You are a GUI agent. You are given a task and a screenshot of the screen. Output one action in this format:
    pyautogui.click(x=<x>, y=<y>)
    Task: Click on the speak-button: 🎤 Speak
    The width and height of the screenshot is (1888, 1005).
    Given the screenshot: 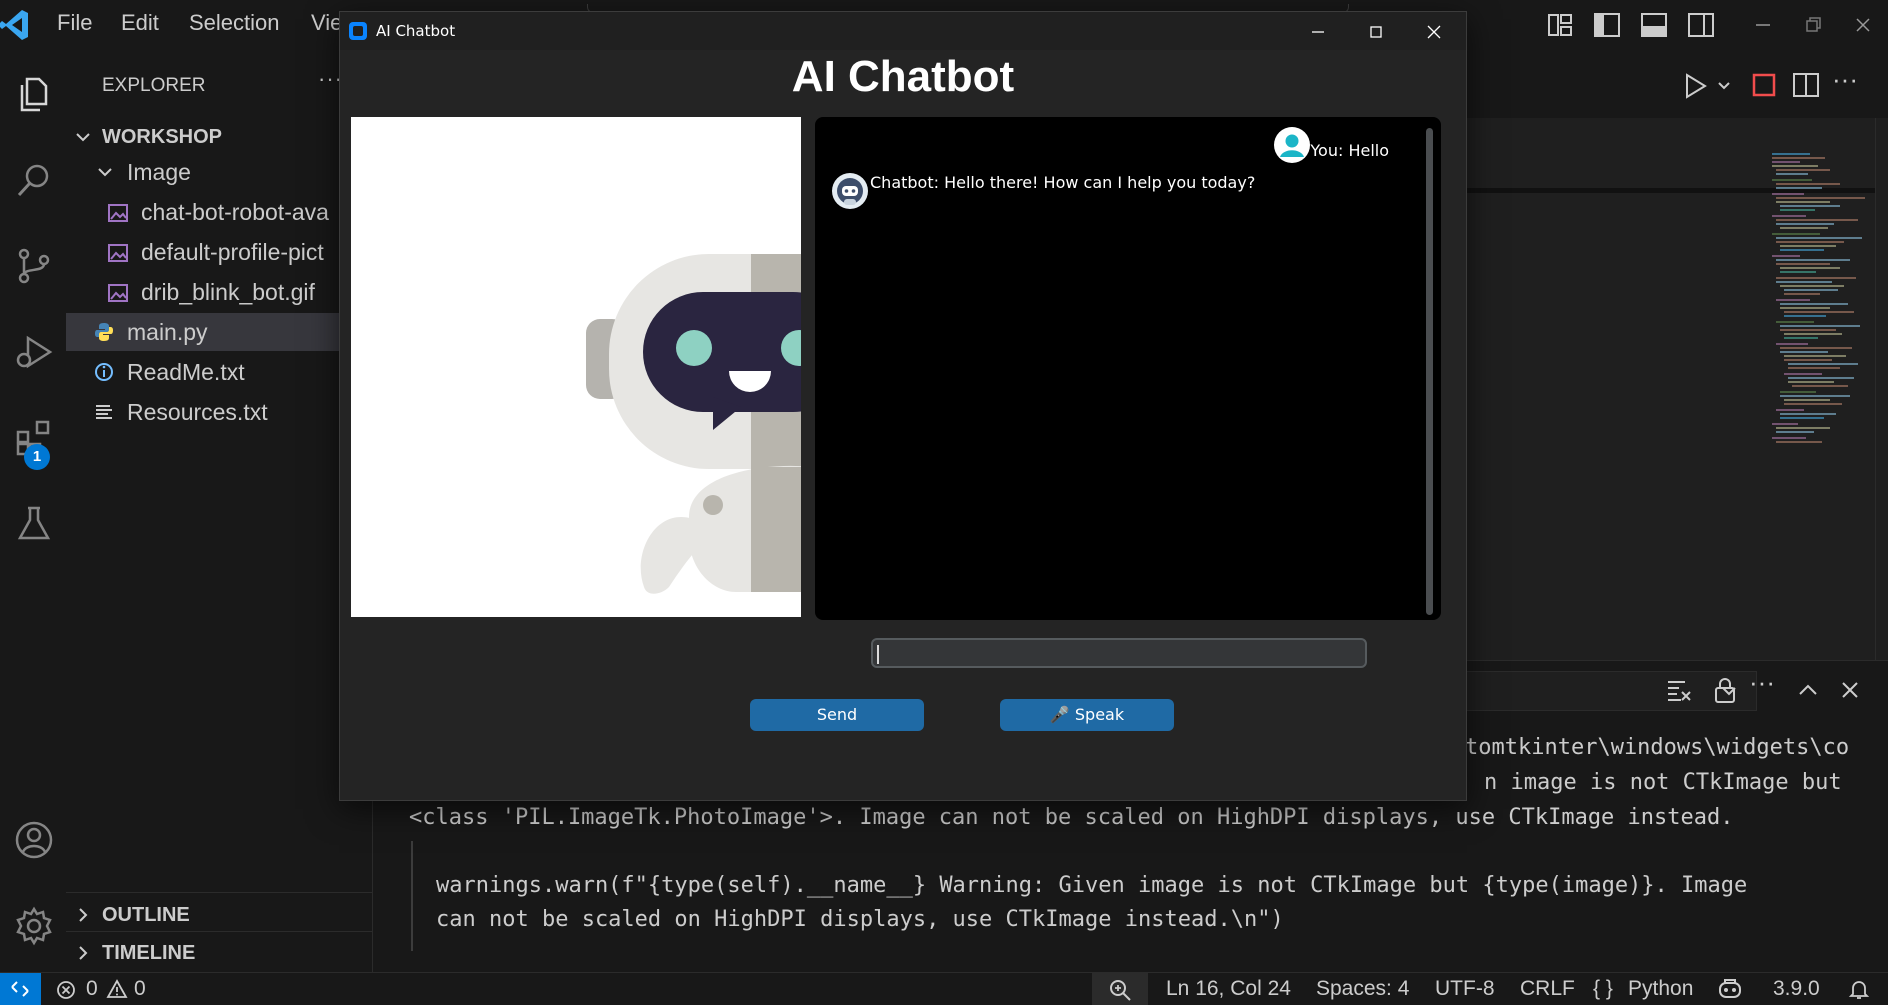 What is the action you would take?
    pyautogui.click(x=1087, y=715)
    